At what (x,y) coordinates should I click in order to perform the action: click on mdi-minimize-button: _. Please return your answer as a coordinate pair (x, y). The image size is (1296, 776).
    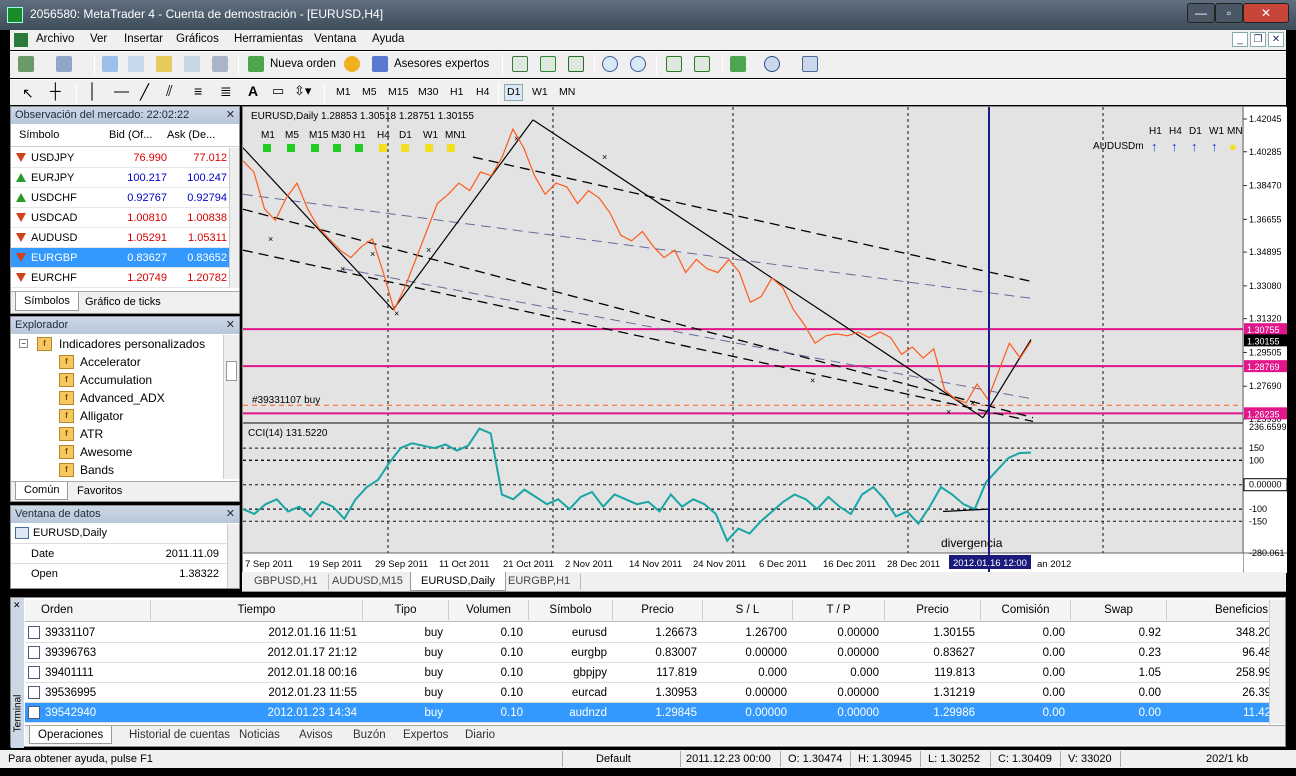
    Looking at the image, I should click on (1240, 39).